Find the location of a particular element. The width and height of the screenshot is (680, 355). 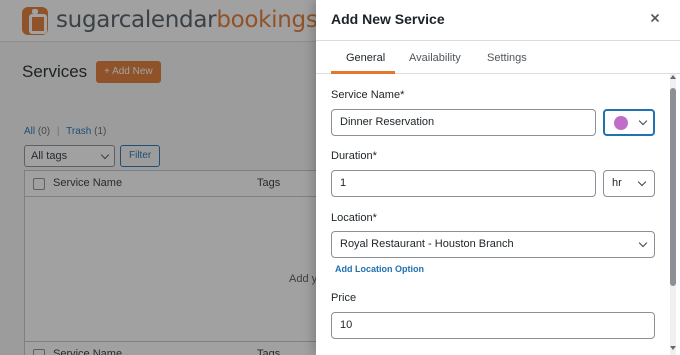

scroll-down-arrow-icon is located at coordinates (673, 348).